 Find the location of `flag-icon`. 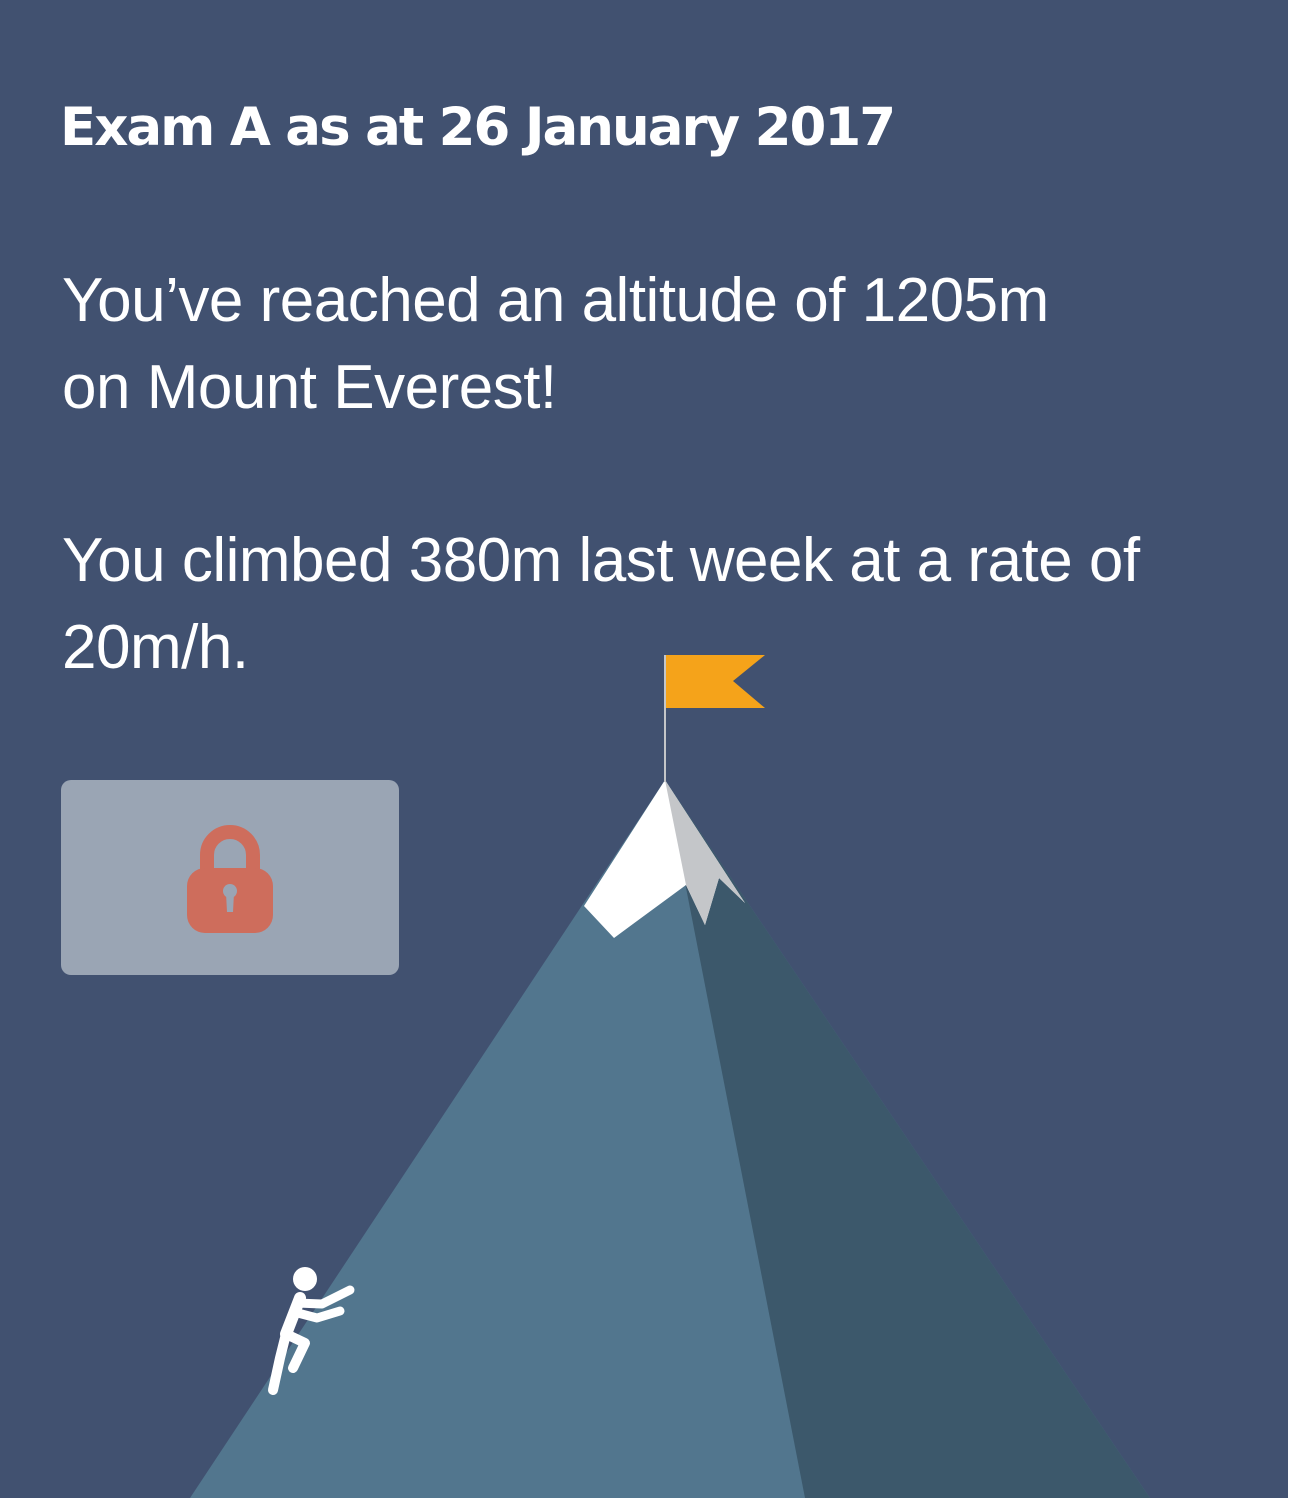

flag-icon is located at coordinates (714, 718).